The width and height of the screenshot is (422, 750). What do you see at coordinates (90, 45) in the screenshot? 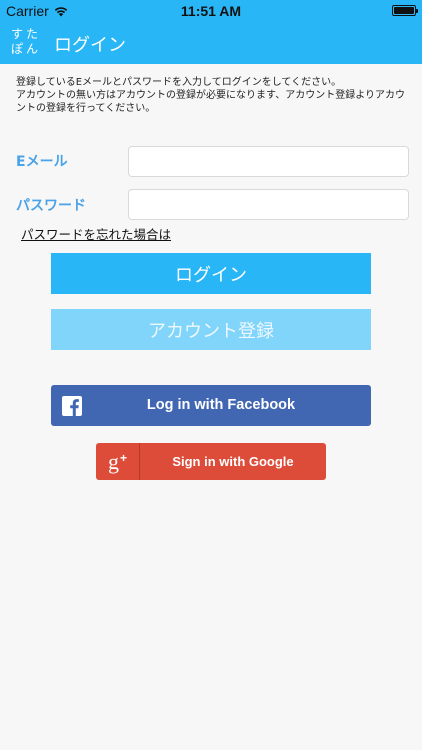
I see `page-title: ログイン` at bounding box center [90, 45].